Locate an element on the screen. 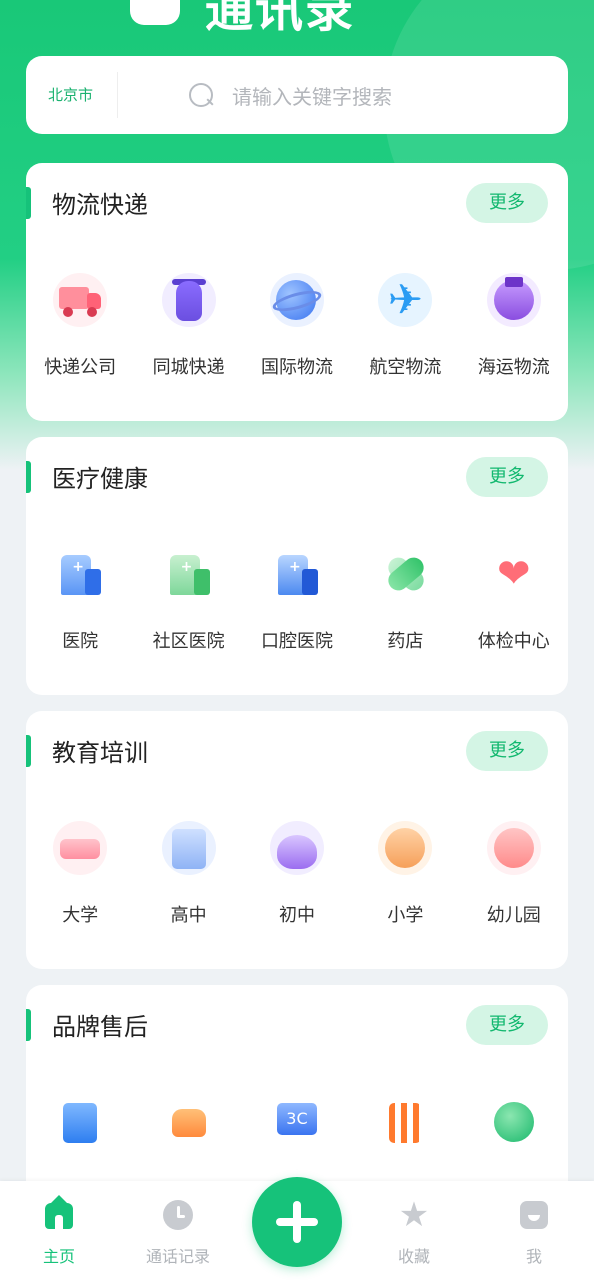 The height and width of the screenshot is (1280, 594). category-label: 同城快递 is located at coordinates (188, 367).